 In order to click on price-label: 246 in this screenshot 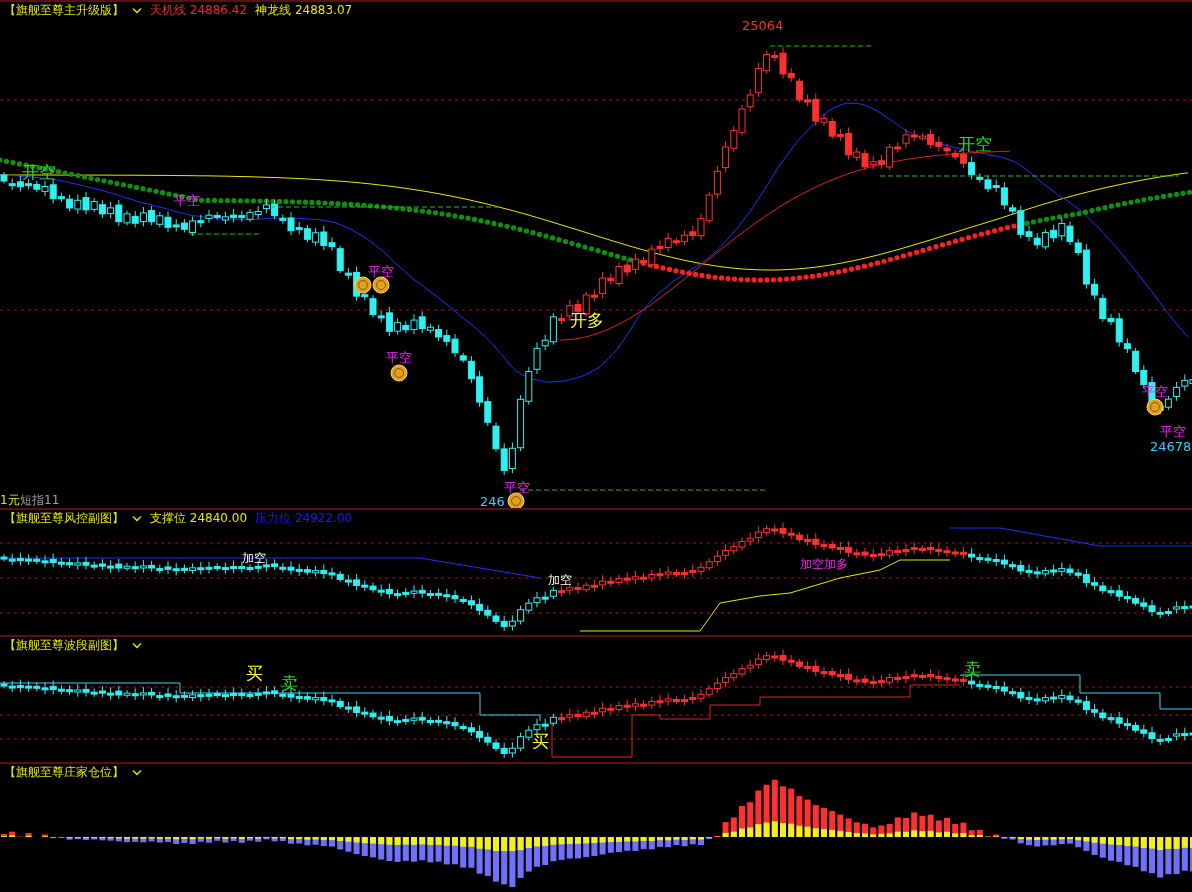, I will do `click(492, 501)`.